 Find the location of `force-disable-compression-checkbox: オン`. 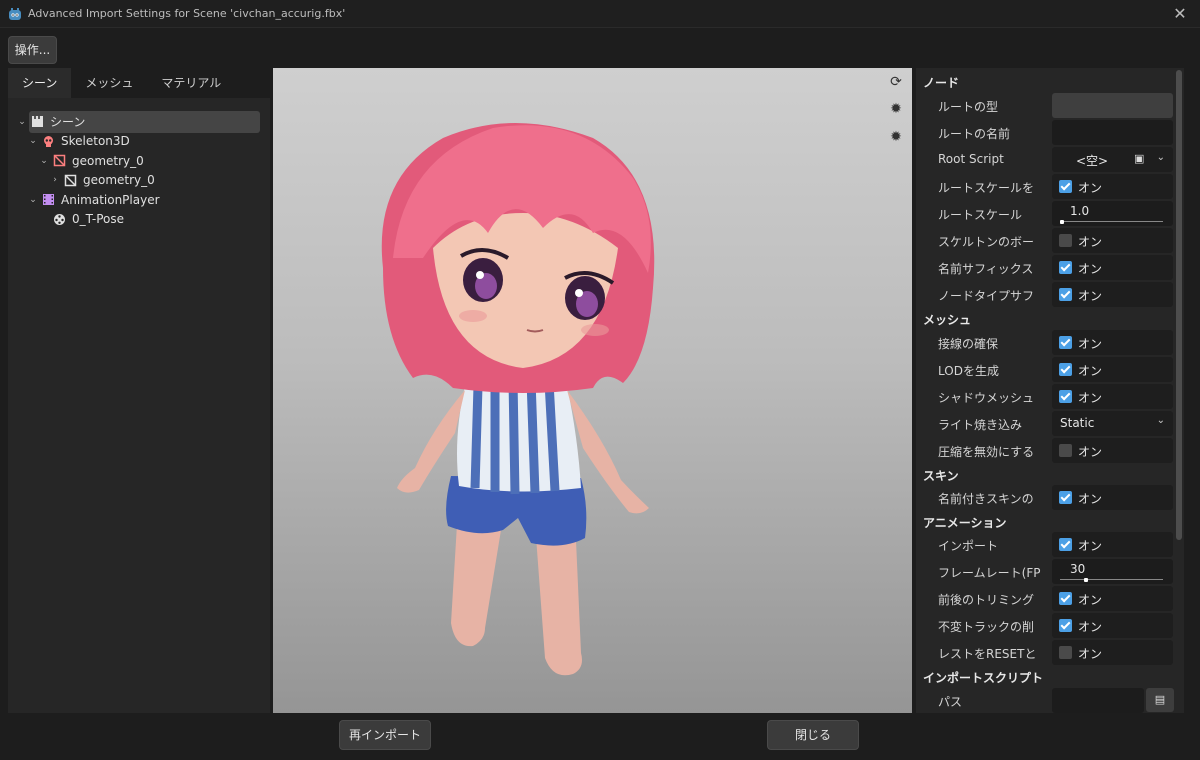

force-disable-compression-checkbox: オン is located at coordinates (1112, 450).